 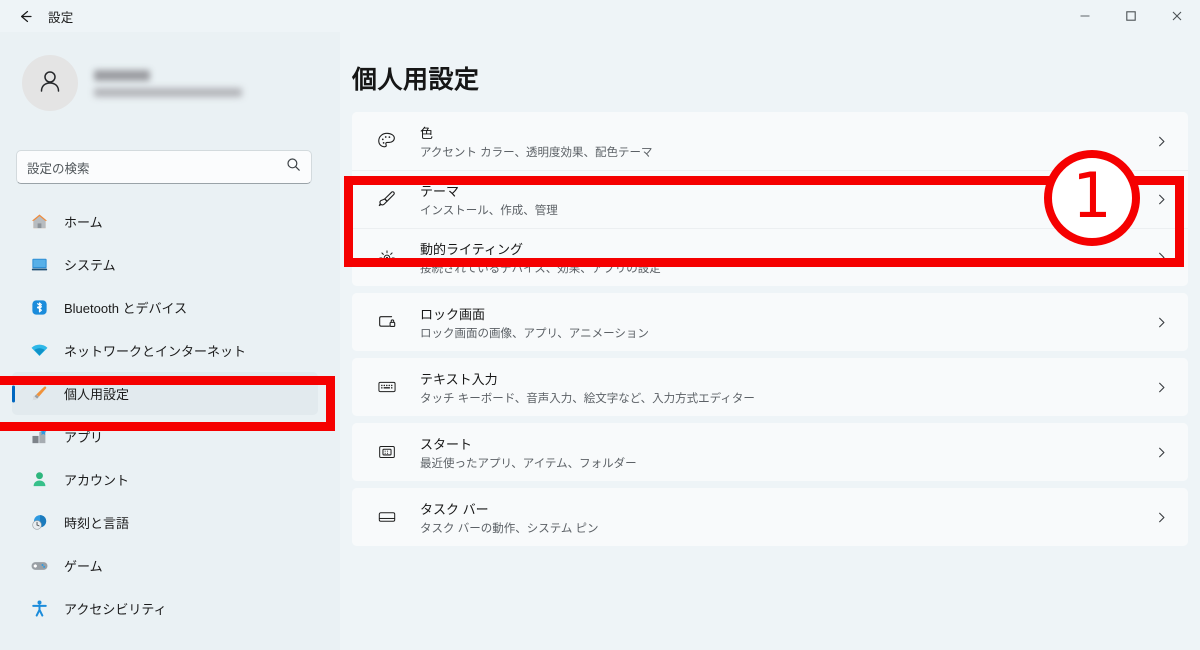 What do you see at coordinates (509, 528) in the screenshot?
I see `row-subtitle: タスク バーの動作、システム ピン` at bounding box center [509, 528].